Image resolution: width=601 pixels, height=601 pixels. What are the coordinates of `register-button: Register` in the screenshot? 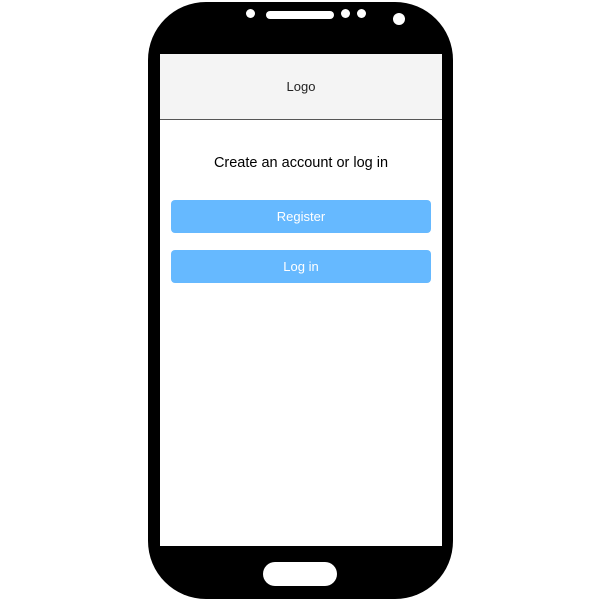 It's located at (301, 216).